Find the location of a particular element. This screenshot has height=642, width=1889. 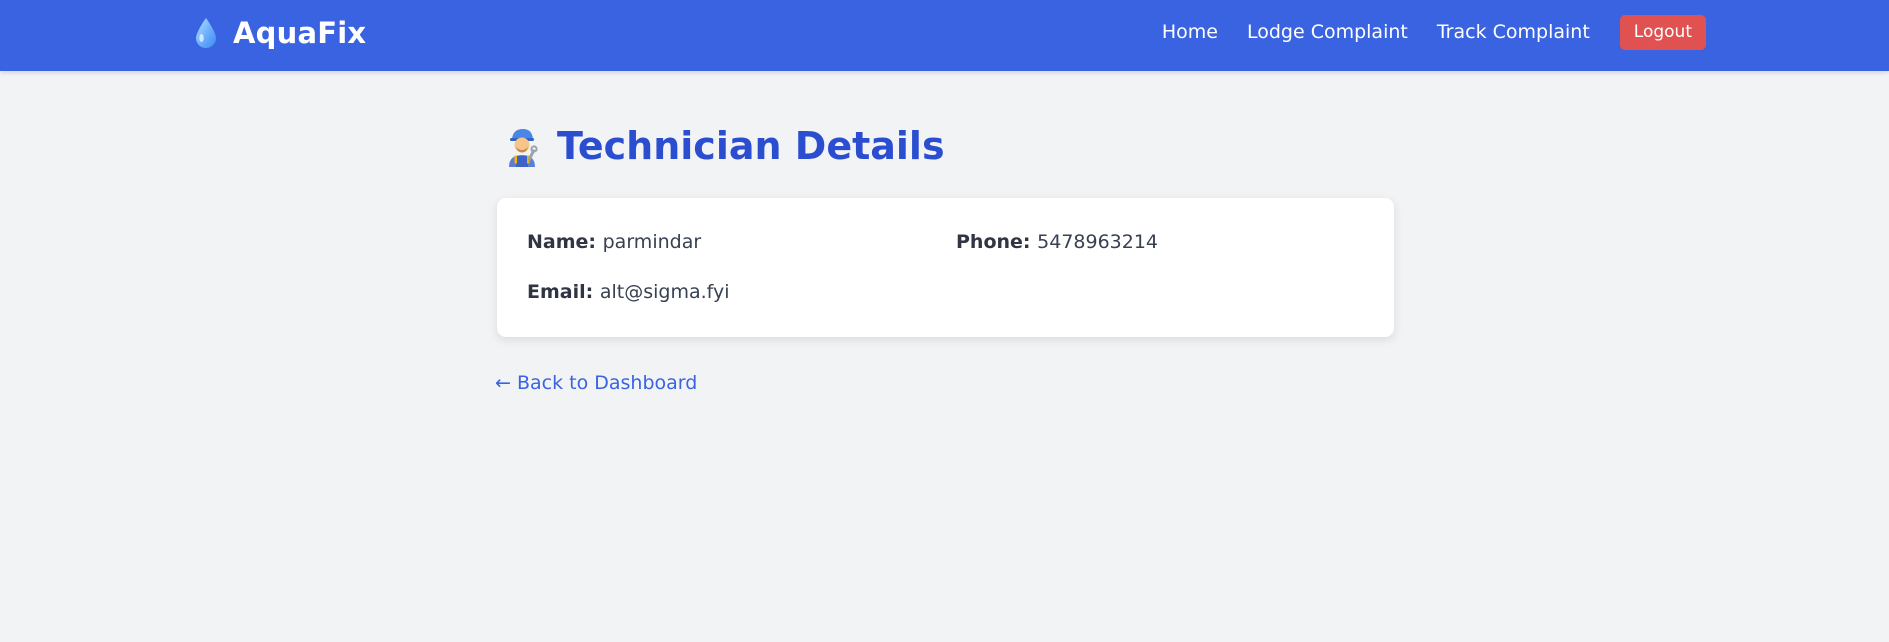

page-title-text: Technician Details is located at coordinates (751, 146).